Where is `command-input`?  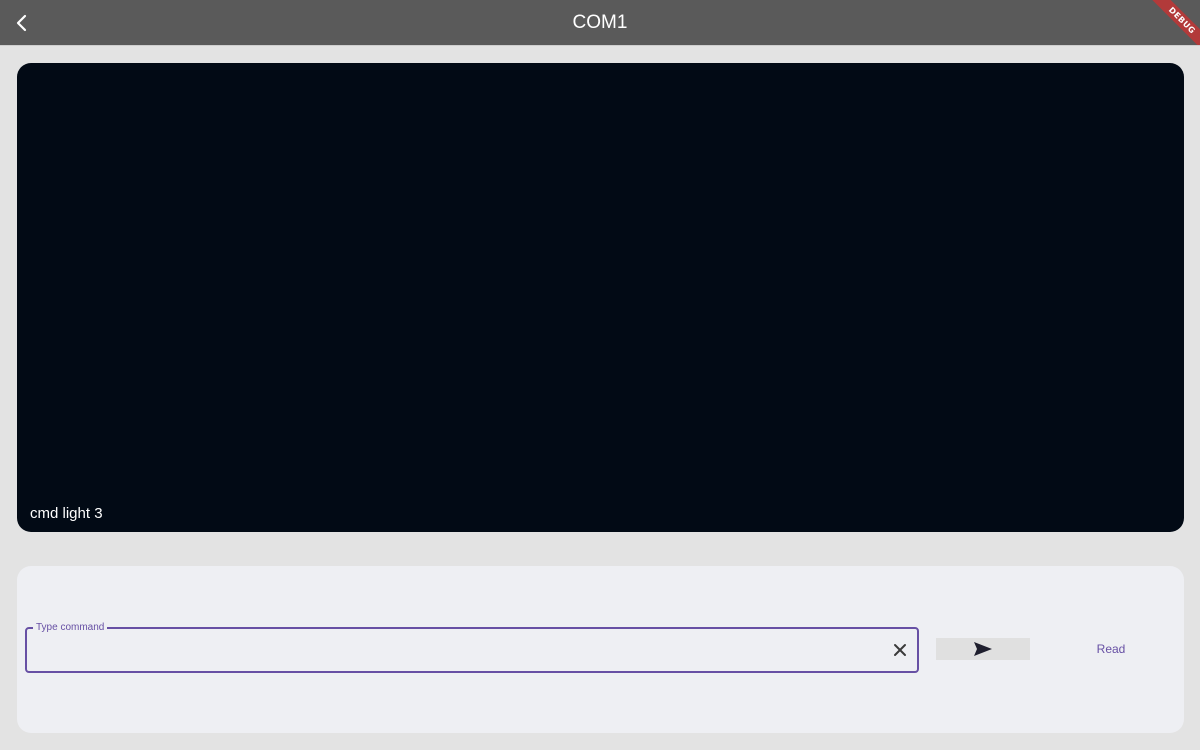 command-input is located at coordinates (459, 651).